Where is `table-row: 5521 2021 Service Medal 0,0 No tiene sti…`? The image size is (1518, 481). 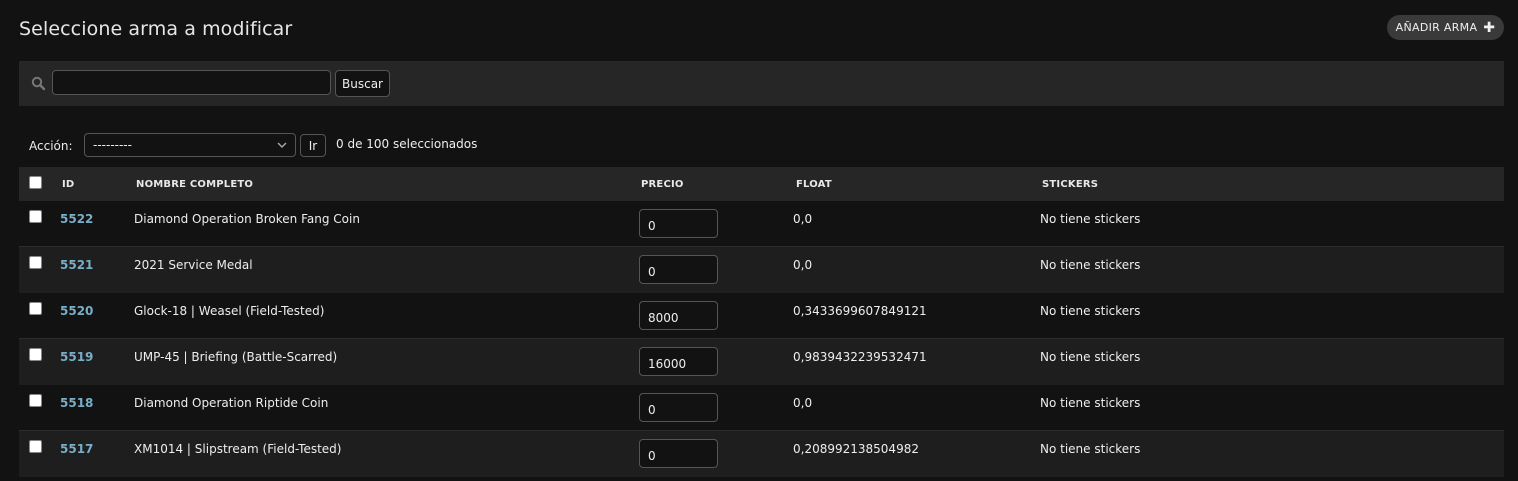 table-row: 5521 2021 Service Medal 0,0 No tiene sti… is located at coordinates (761, 270).